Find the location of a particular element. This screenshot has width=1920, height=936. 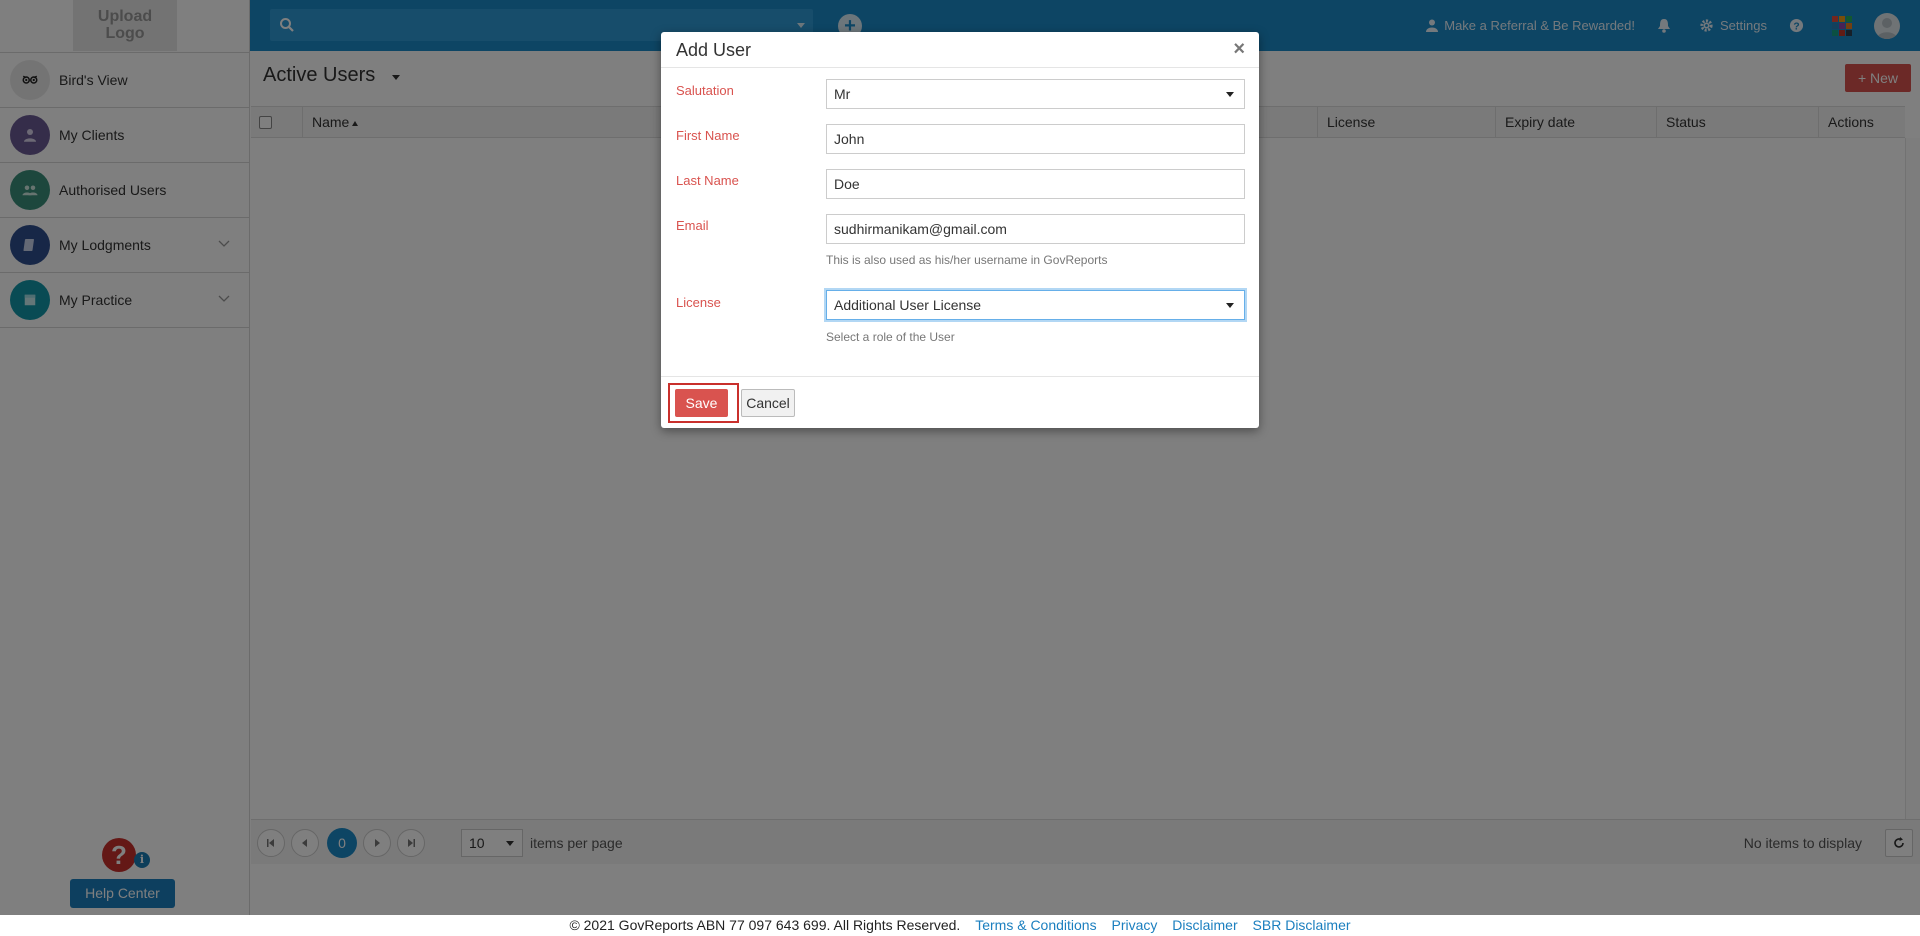

dialog-header: Add User × is located at coordinates (960, 50).